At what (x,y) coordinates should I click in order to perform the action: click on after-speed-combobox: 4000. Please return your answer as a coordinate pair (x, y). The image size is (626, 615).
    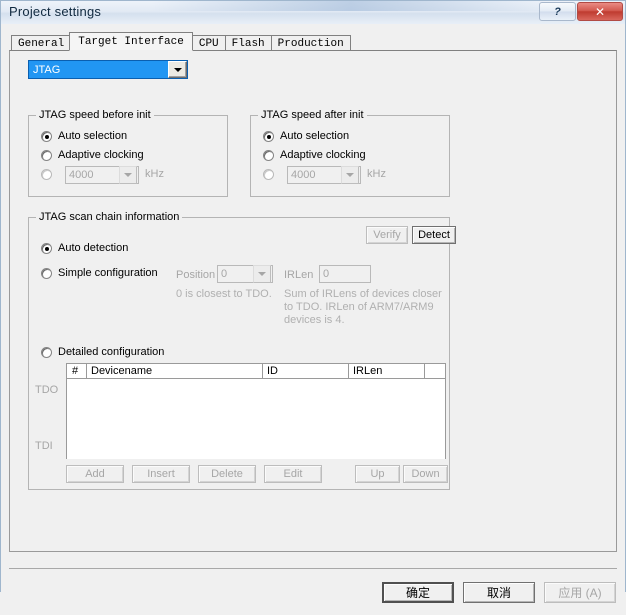
    Looking at the image, I should click on (324, 175).